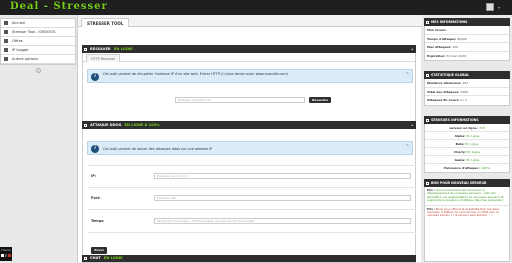 The width and height of the screenshot is (512, 263). I want to click on home-icon, so click(6, 23).